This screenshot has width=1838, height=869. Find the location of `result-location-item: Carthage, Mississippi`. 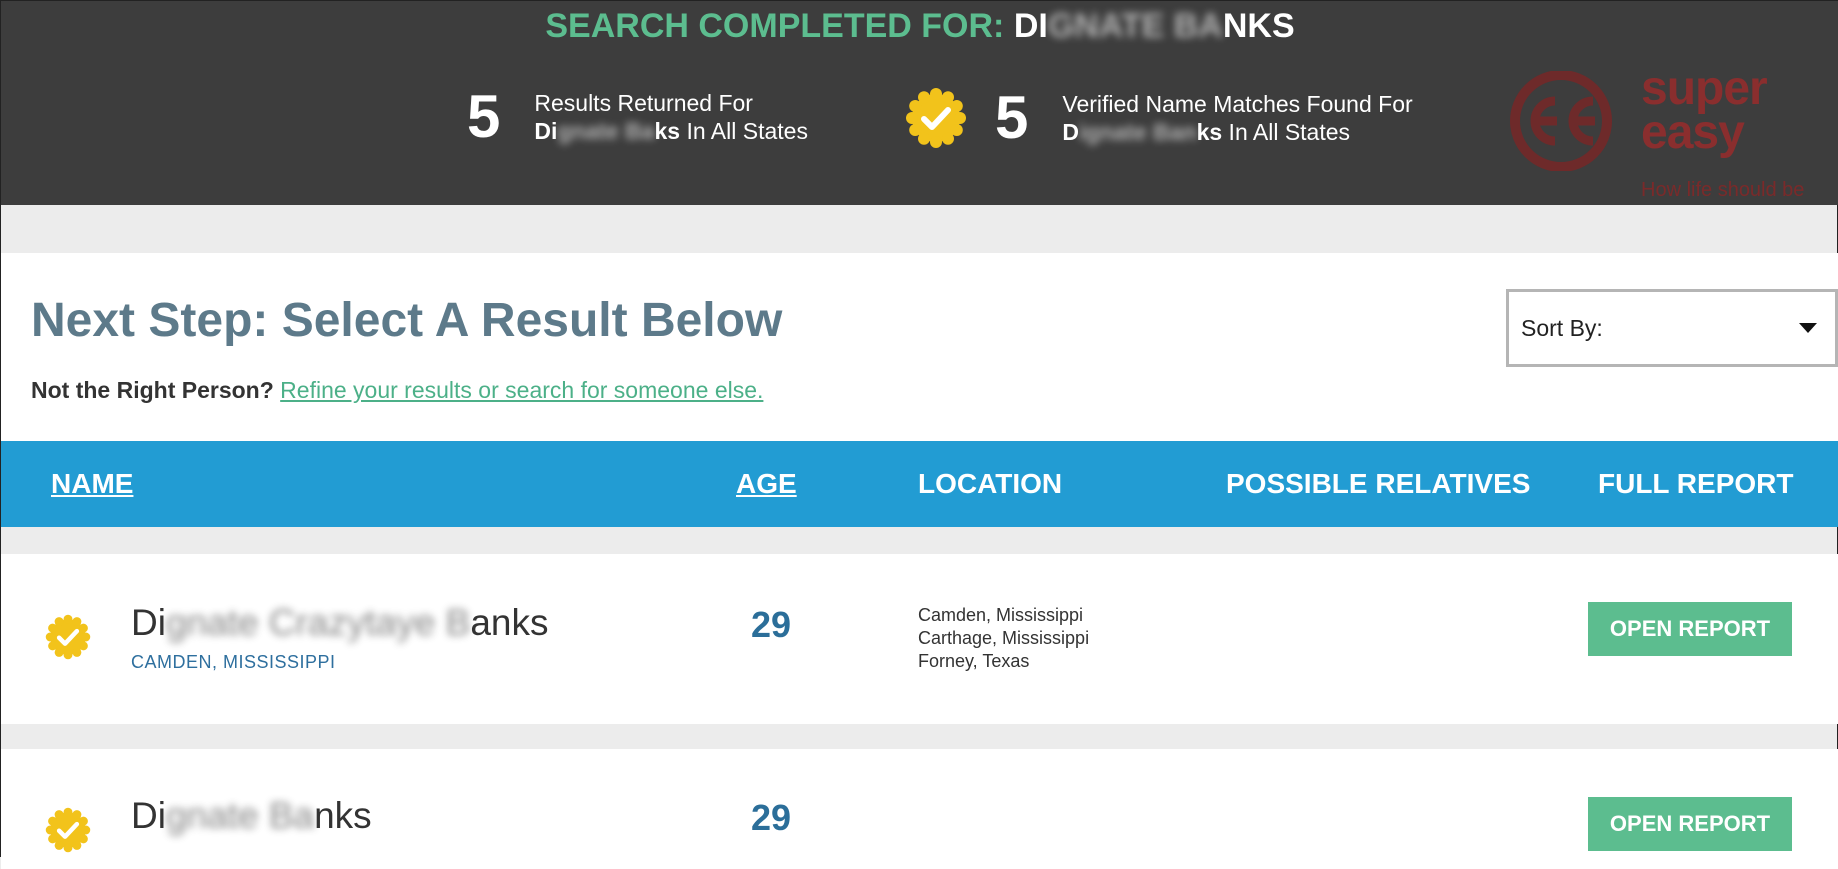

result-location-item: Carthage, Mississippi is located at coordinates (1004, 638).